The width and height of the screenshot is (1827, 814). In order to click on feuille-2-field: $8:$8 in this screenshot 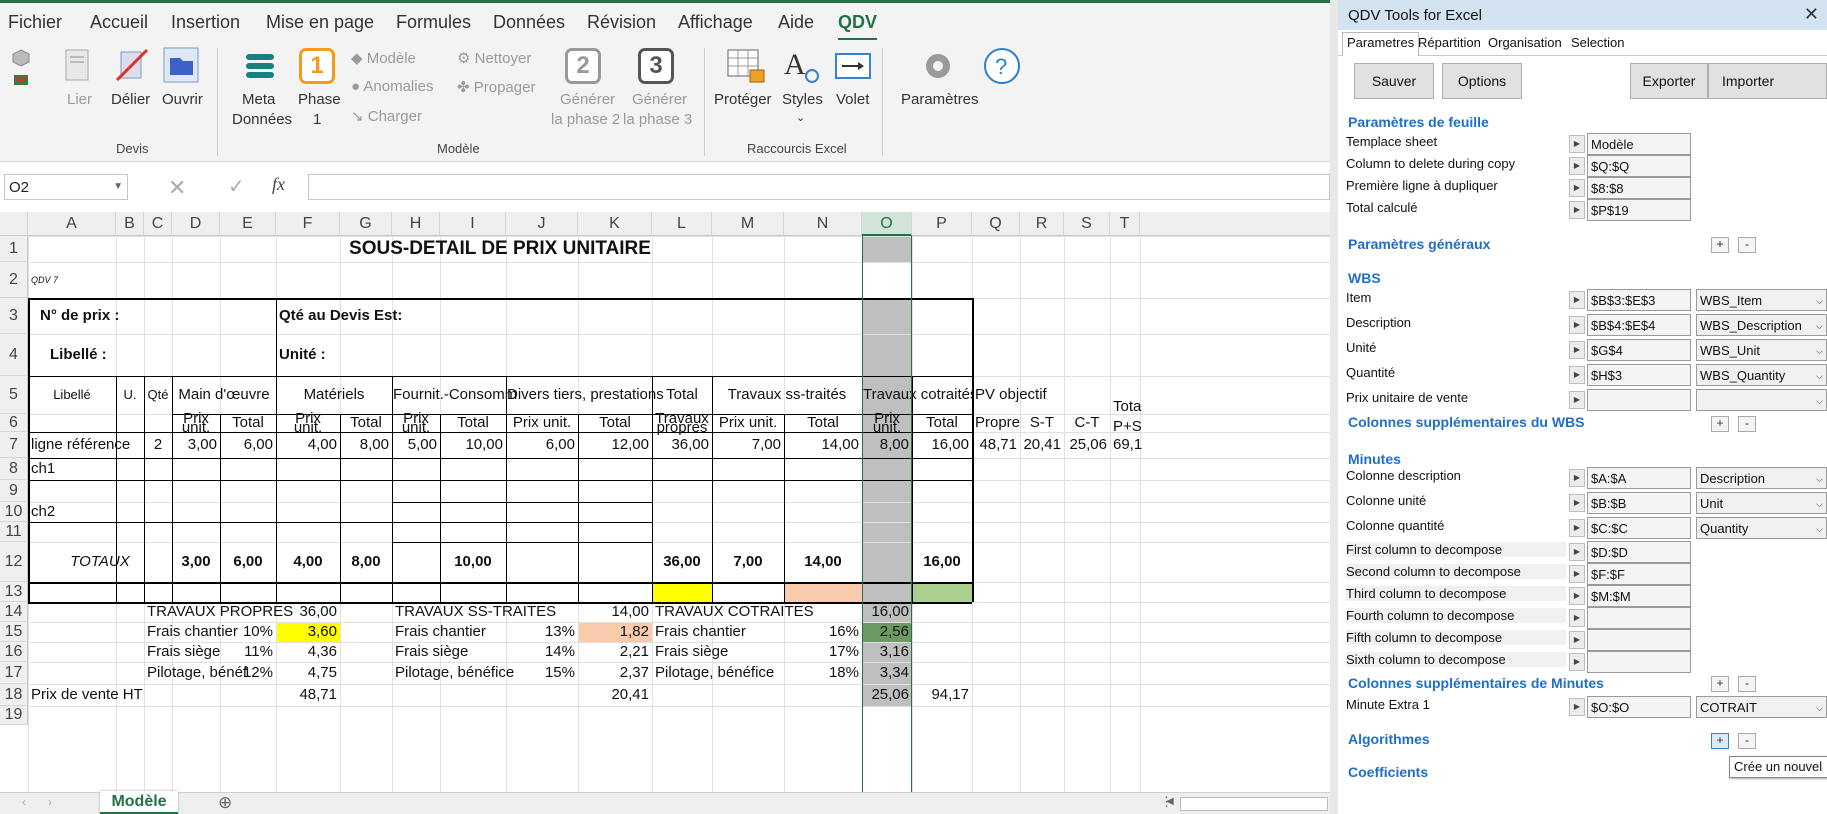, I will do `click(1639, 188)`.